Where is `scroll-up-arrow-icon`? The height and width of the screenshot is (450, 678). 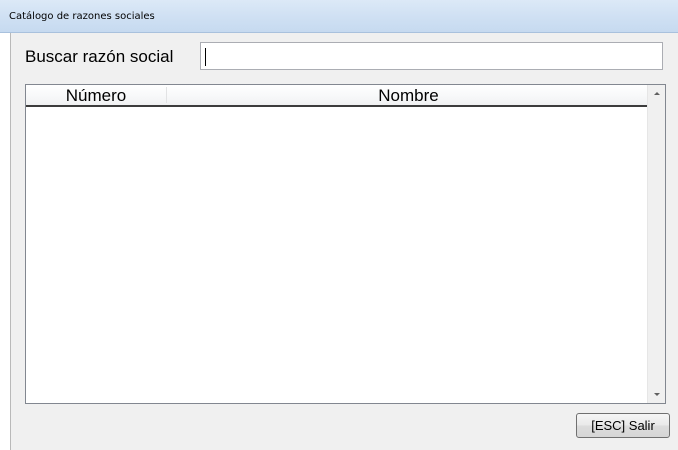 scroll-up-arrow-icon is located at coordinates (656, 93).